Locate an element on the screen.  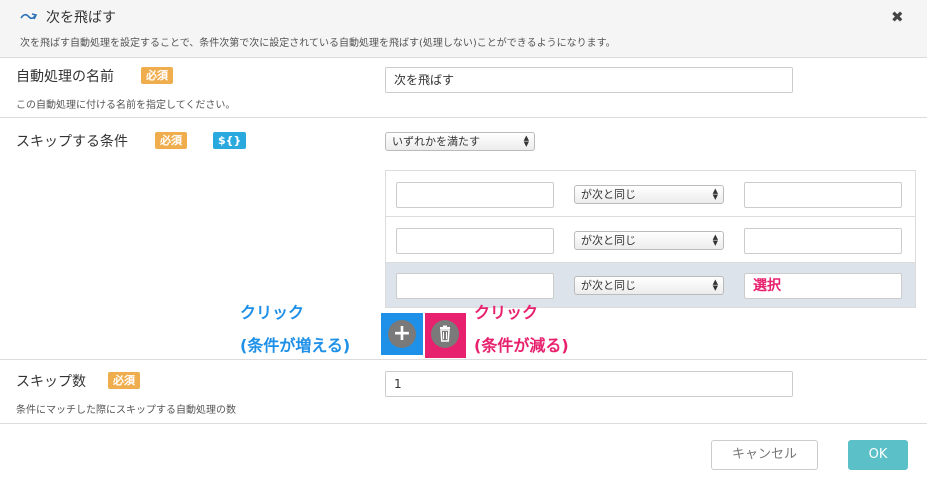
close-icon: ✖ is located at coordinates (897, 17).